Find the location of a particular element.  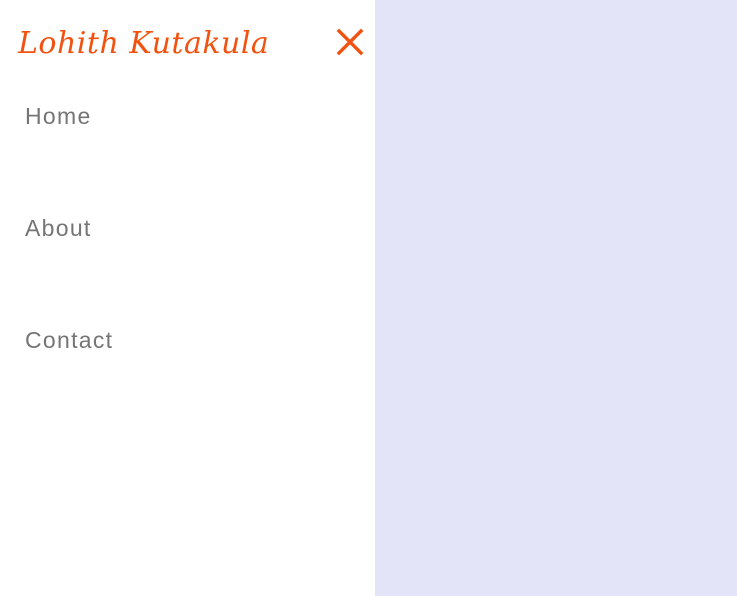

nav-item-label: Home is located at coordinates (58, 116).